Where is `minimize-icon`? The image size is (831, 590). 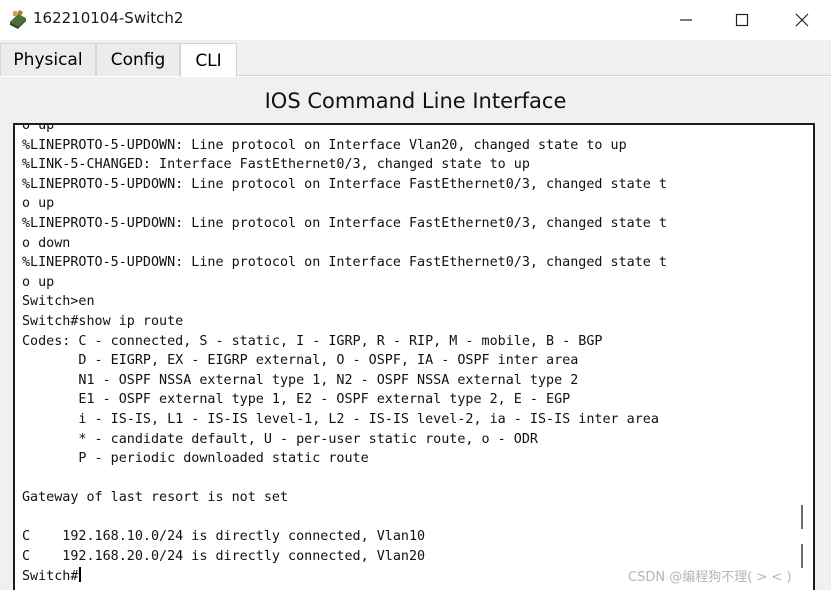
minimize-icon is located at coordinates (686, 20).